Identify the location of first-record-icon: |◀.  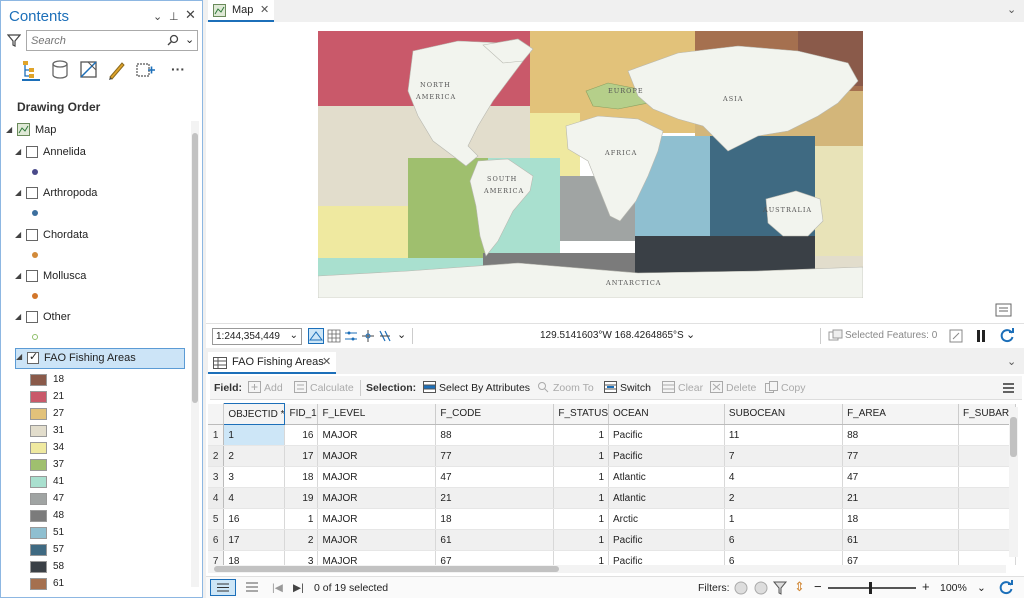
(277, 588).